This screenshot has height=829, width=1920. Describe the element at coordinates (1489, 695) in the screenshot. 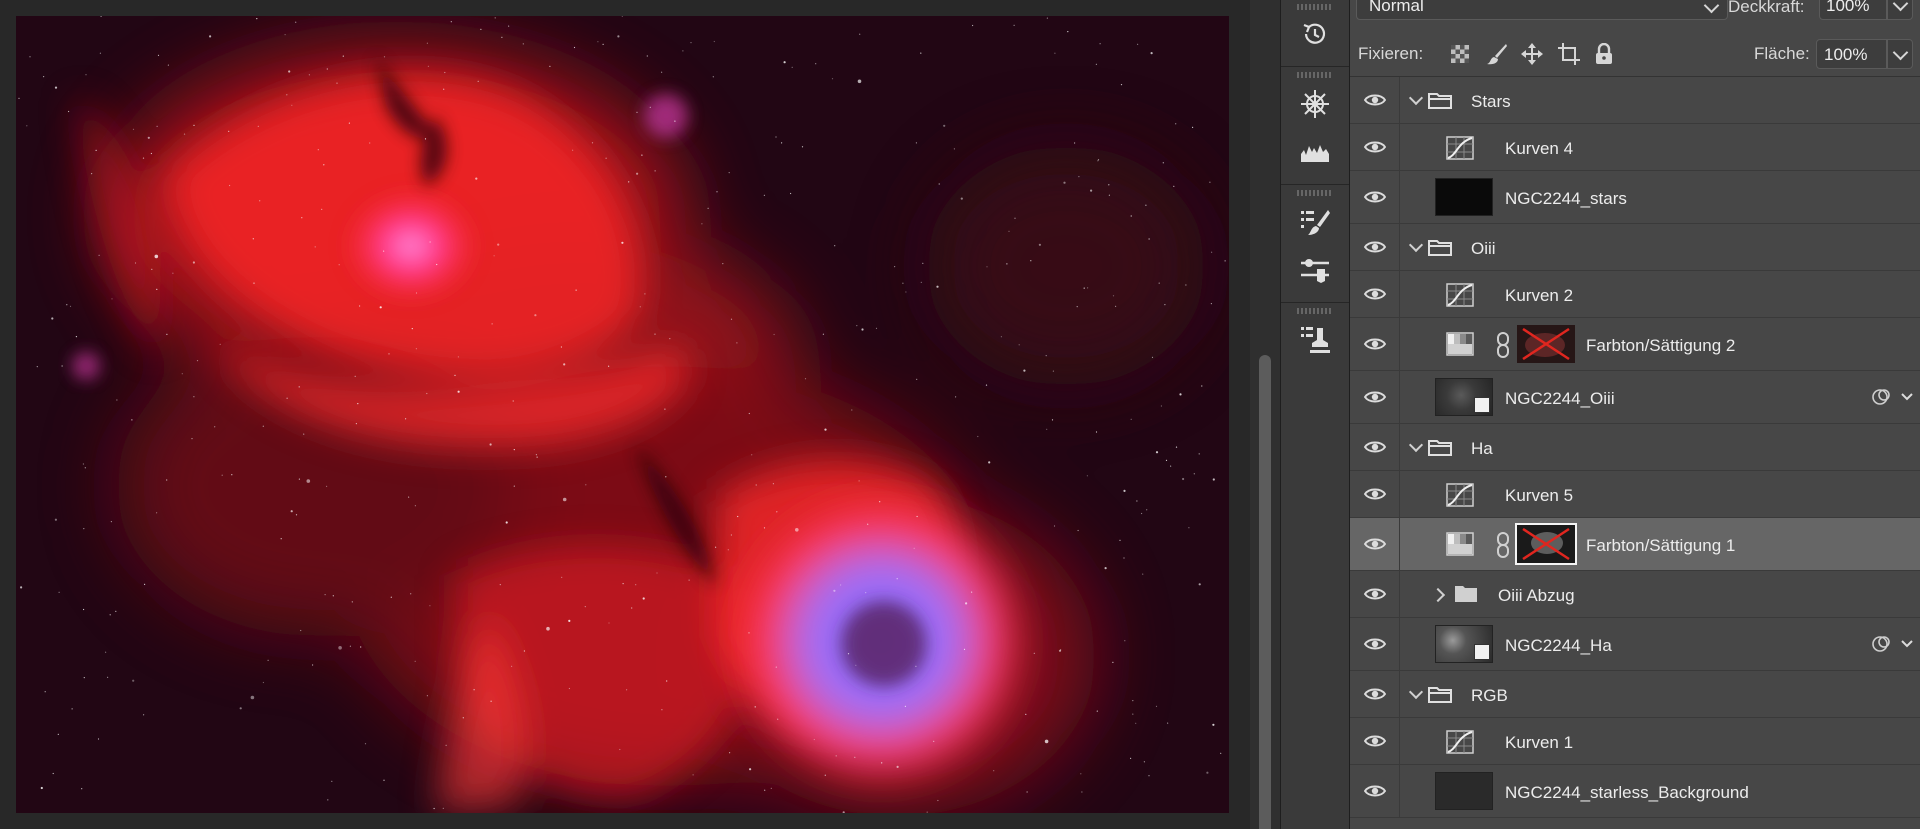

I see `layer-name: RGB` at that location.